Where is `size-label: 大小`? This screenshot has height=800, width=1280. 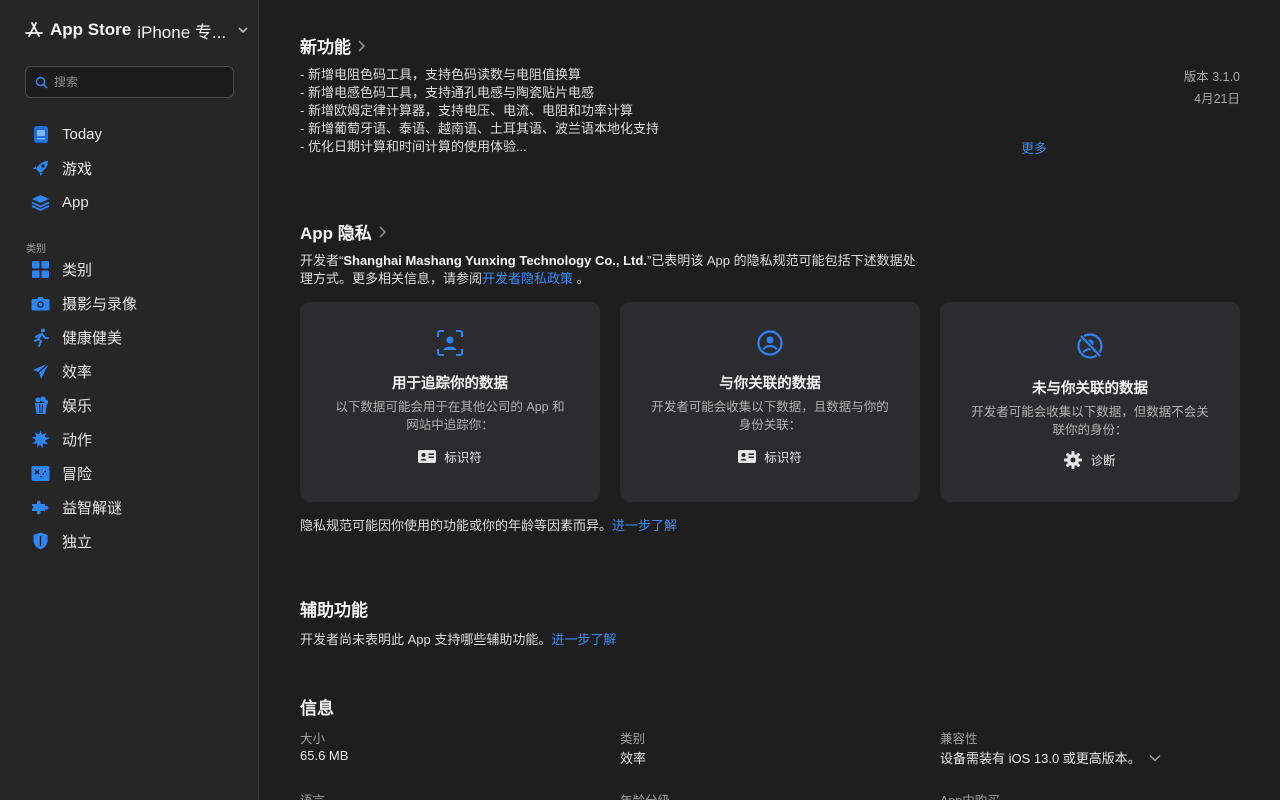 size-label: 大小 is located at coordinates (313, 739).